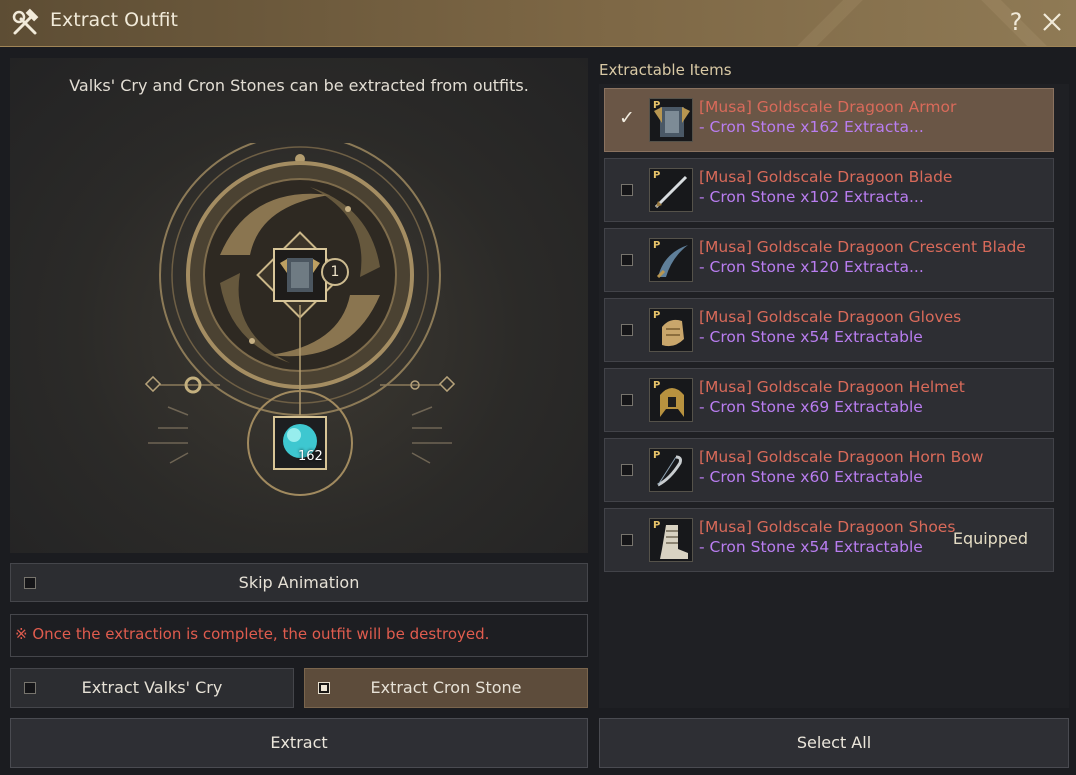  What do you see at coordinates (811, 407) in the screenshot?
I see `item-extract-info: - Cron Stone x69 Extractable` at bounding box center [811, 407].